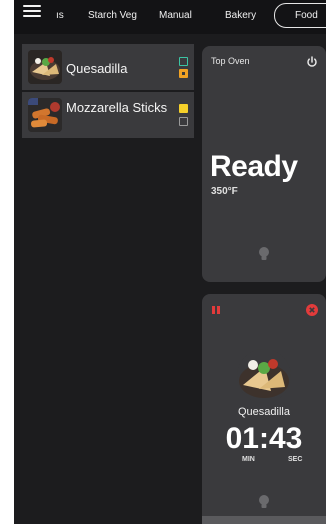 The width and height of the screenshot is (328, 524). What do you see at coordinates (32, 12) in the screenshot?
I see `hamburger-menu-icon` at bounding box center [32, 12].